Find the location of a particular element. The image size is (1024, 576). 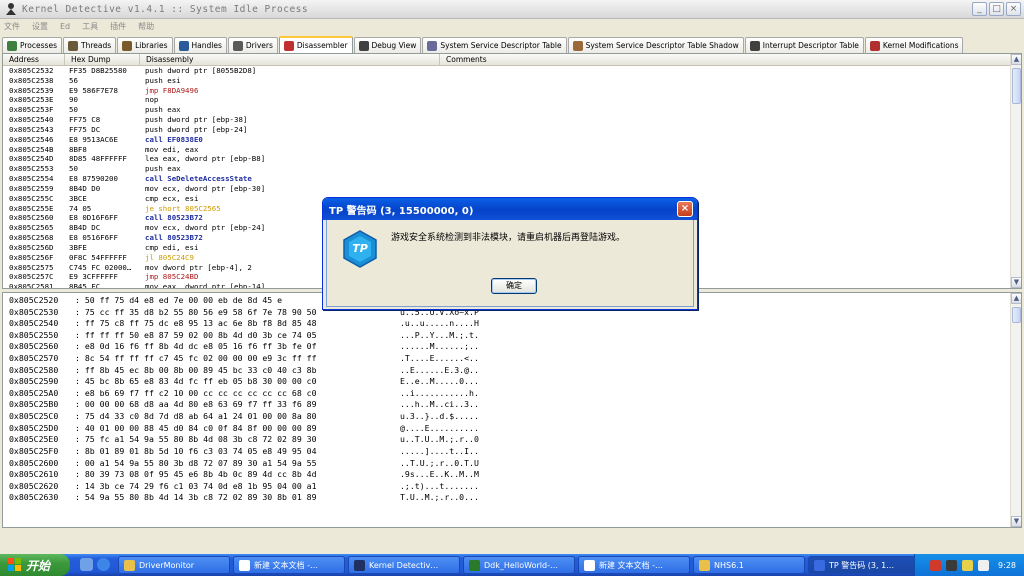

hex-ascii: .T....E......<.. is located at coordinates (439, 358).